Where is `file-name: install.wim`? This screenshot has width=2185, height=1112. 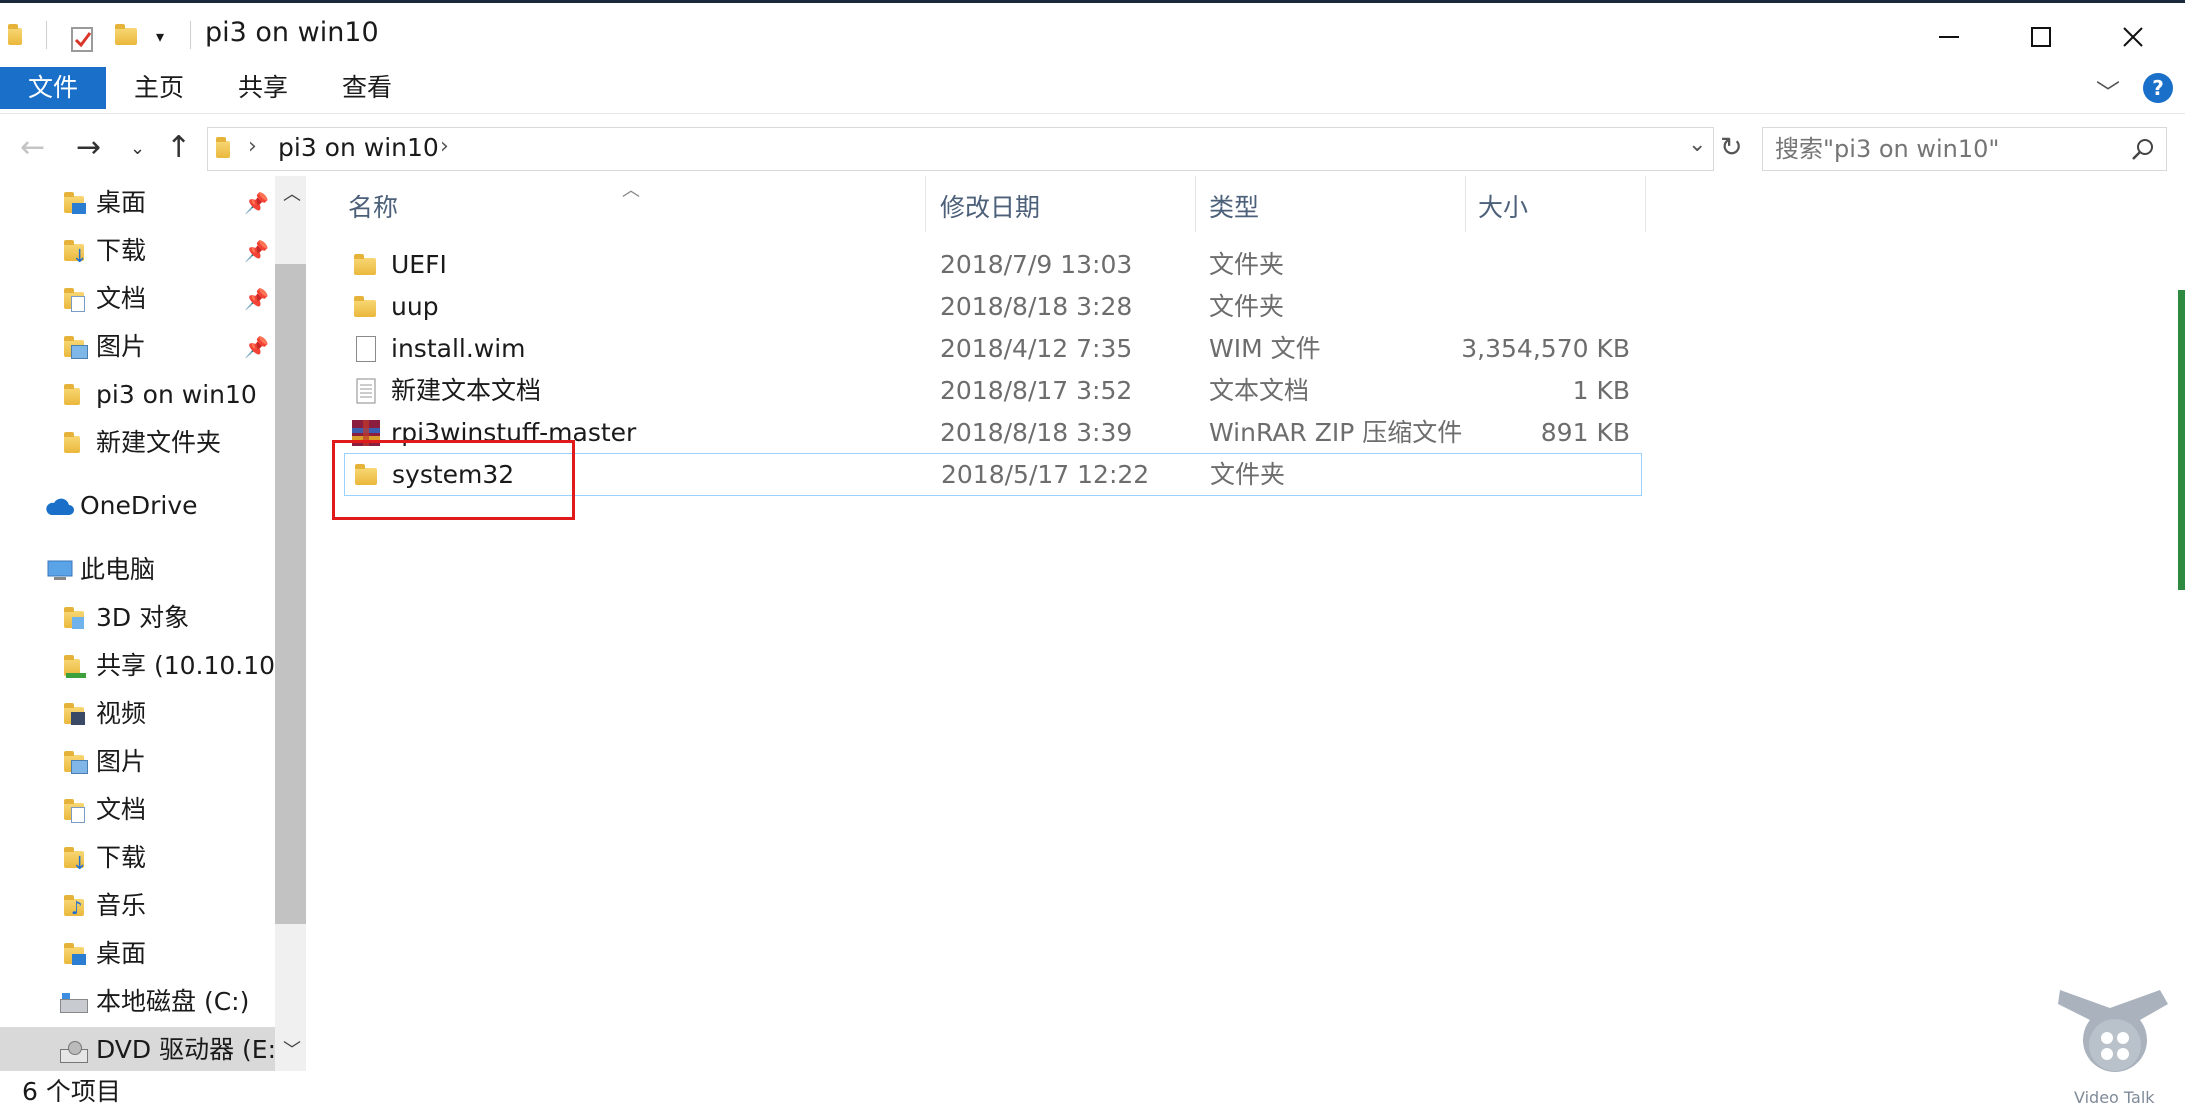
file-name: install.wim is located at coordinates (458, 348).